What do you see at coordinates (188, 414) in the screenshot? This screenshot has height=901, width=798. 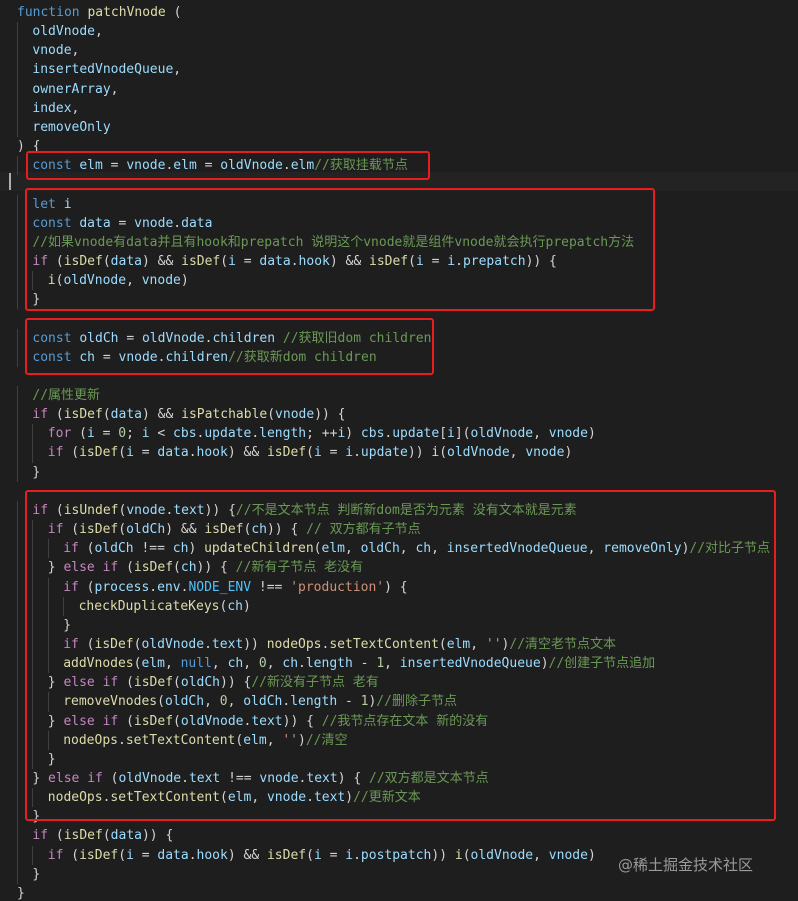 I see `code-line: if (isDef(data) && isPatchable(vnode)) {` at bounding box center [188, 414].